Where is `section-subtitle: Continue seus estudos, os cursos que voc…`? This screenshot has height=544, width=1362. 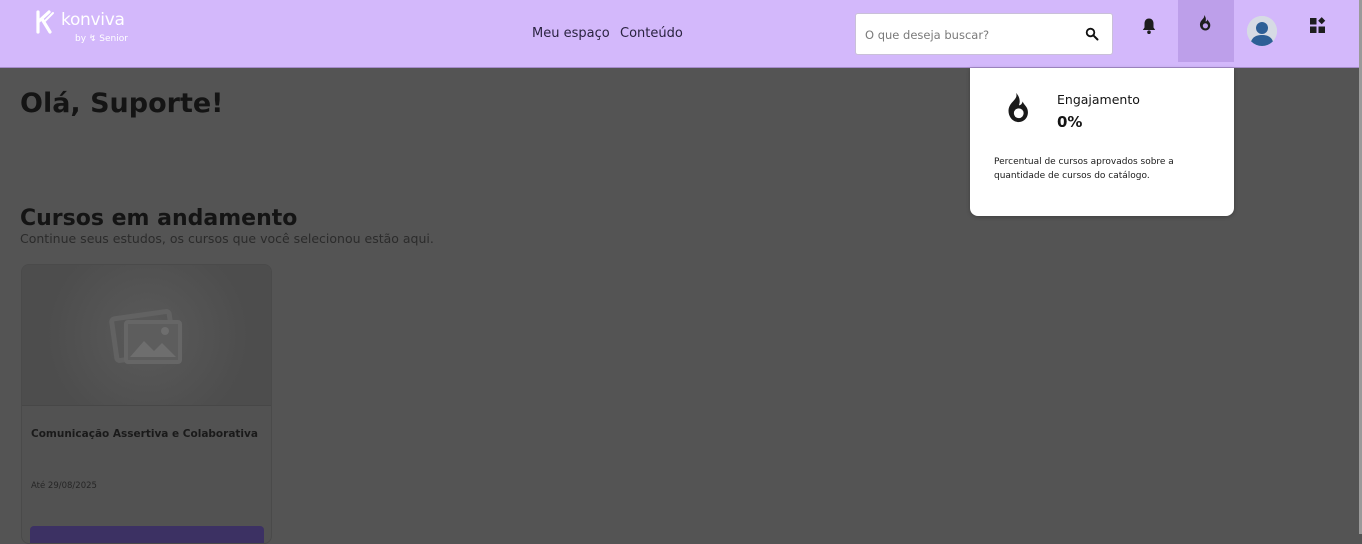
section-subtitle: Continue seus estudos, os cursos que voc… is located at coordinates (227, 238).